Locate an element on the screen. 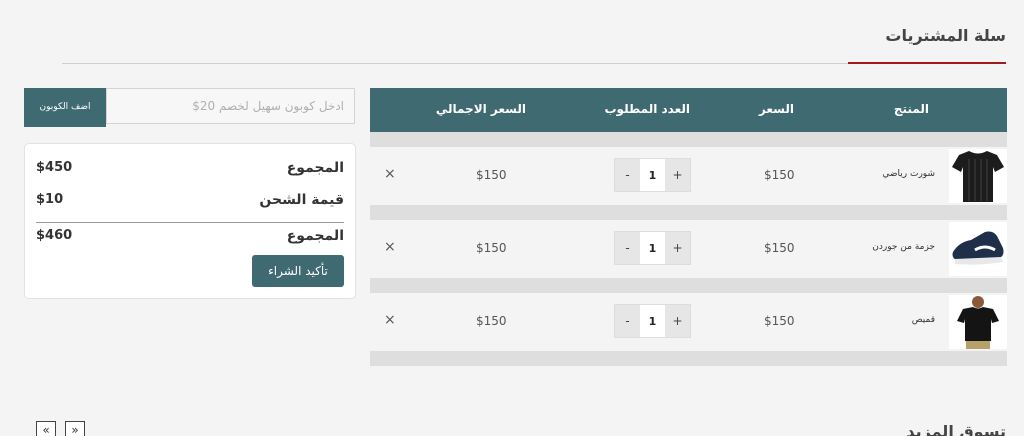 The width and height of the screenshot is (1024, 436). product-name: شورت رياضي is located at coordinates (908, 174).